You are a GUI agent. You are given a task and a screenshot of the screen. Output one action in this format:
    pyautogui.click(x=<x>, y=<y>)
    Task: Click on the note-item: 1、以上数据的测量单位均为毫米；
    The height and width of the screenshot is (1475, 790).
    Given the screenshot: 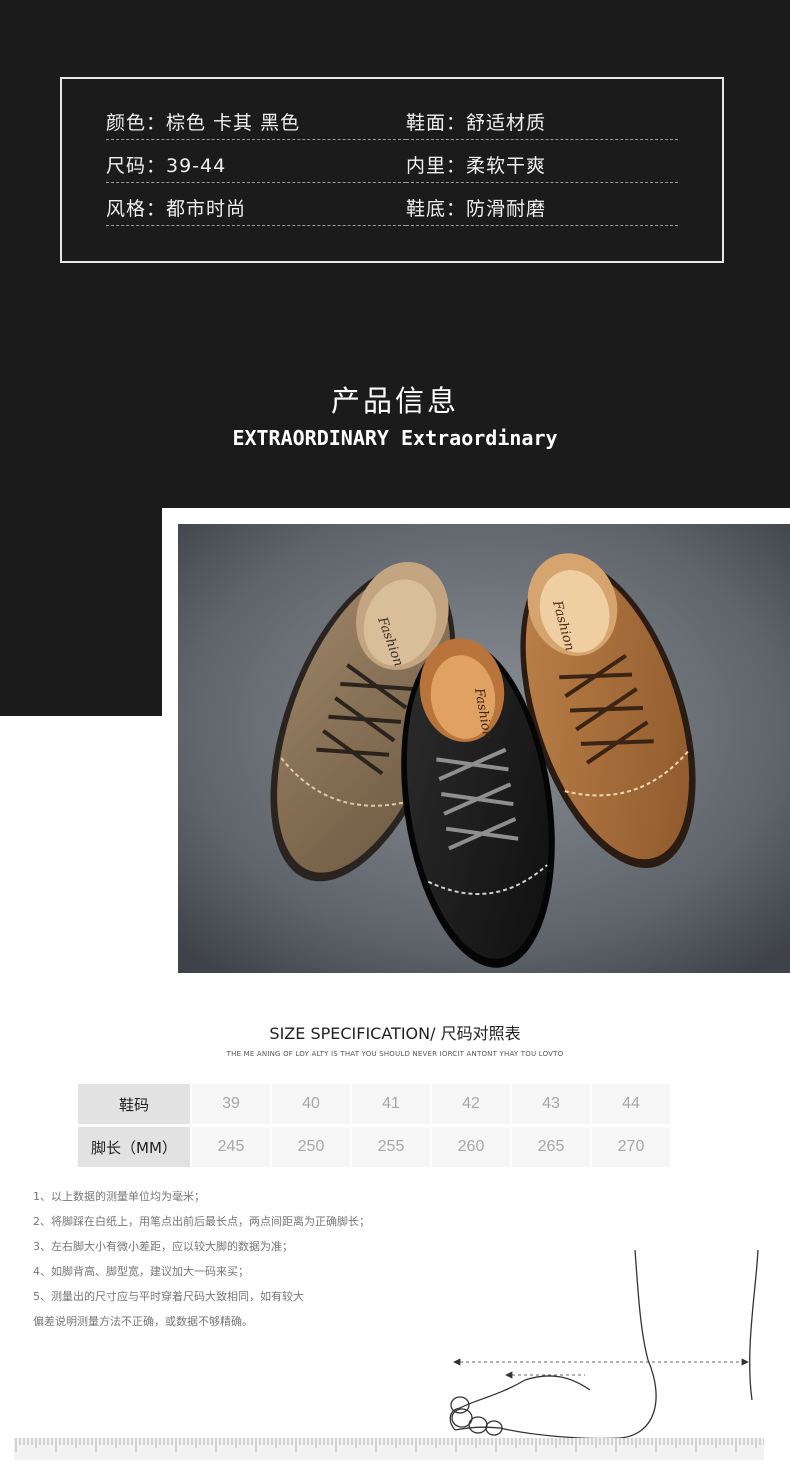 What is the action you would take?
    pyautogui.click(x=119, y=1196)
    